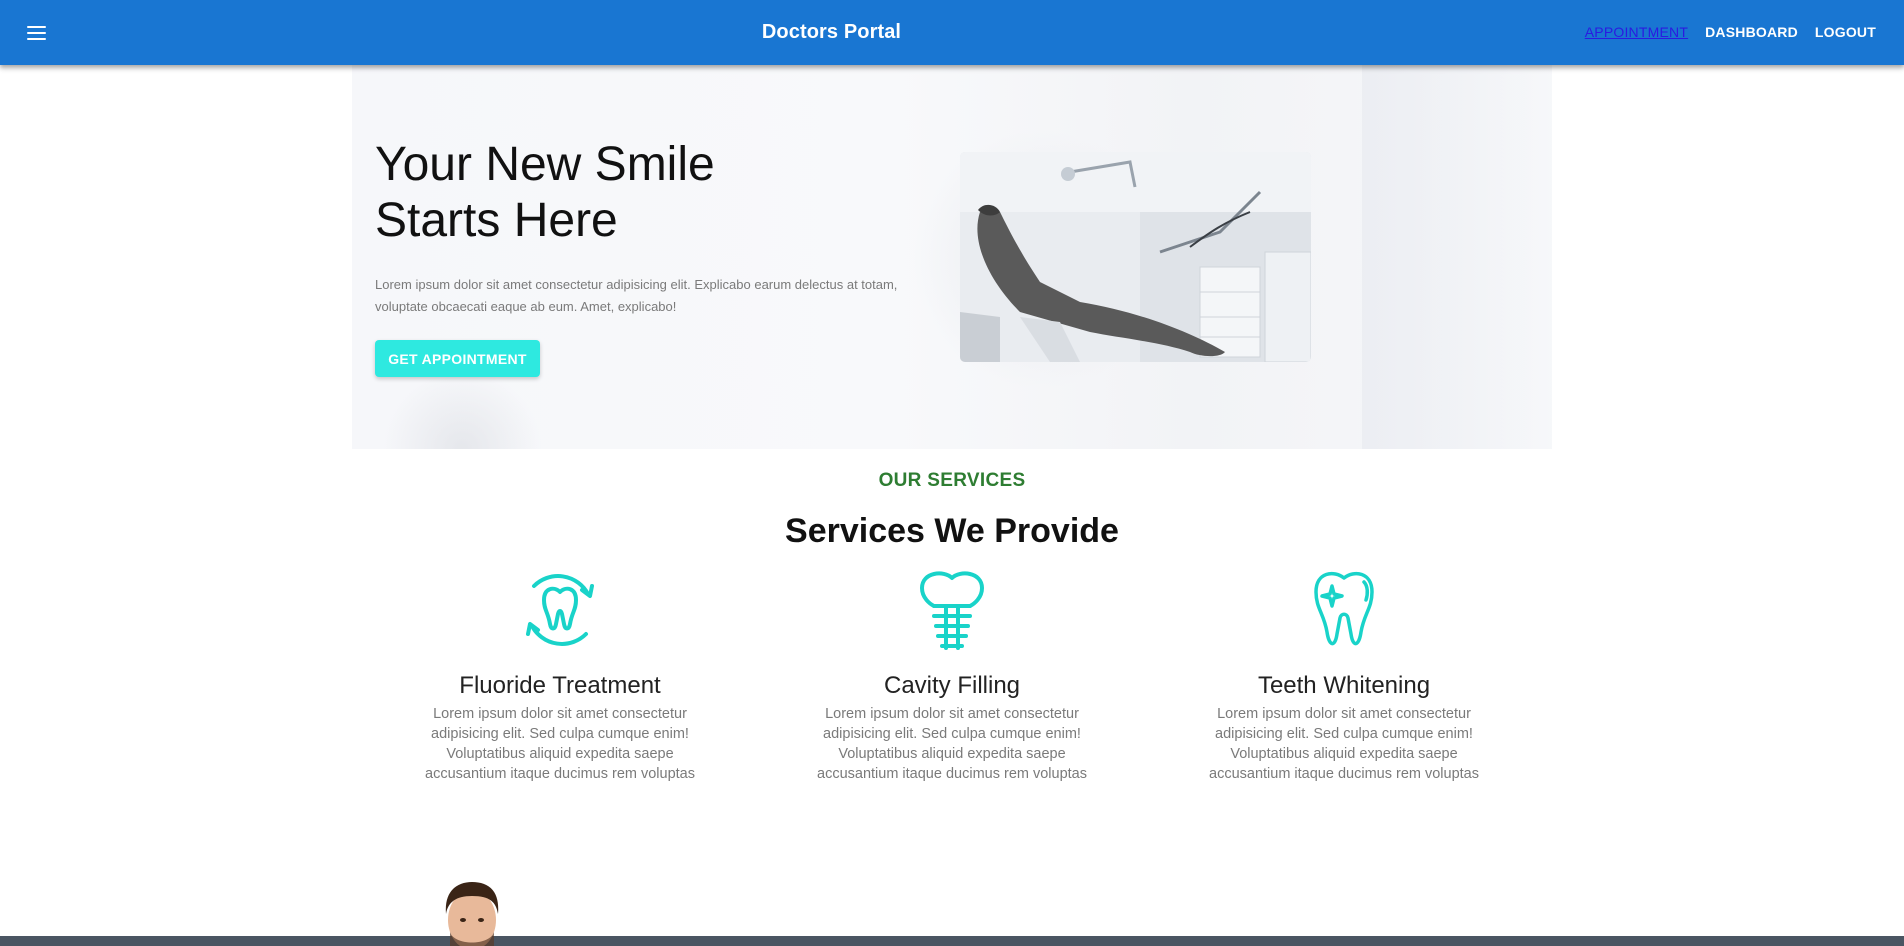  I want to click on doctor-image, so click(472, 913).